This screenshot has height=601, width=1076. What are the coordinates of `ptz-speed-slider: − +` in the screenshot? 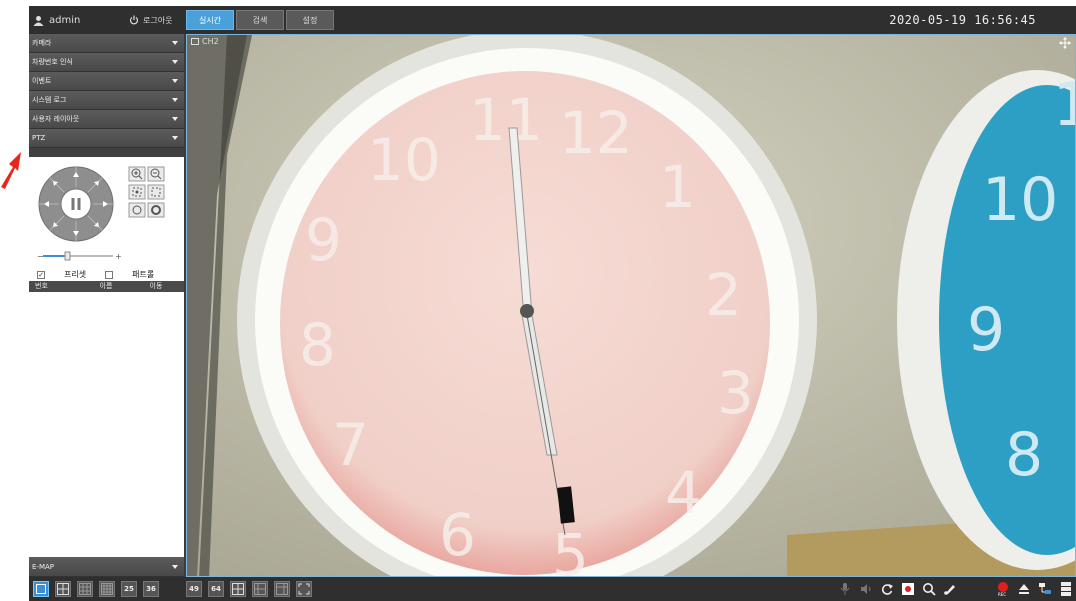 It's located at (79, 256).